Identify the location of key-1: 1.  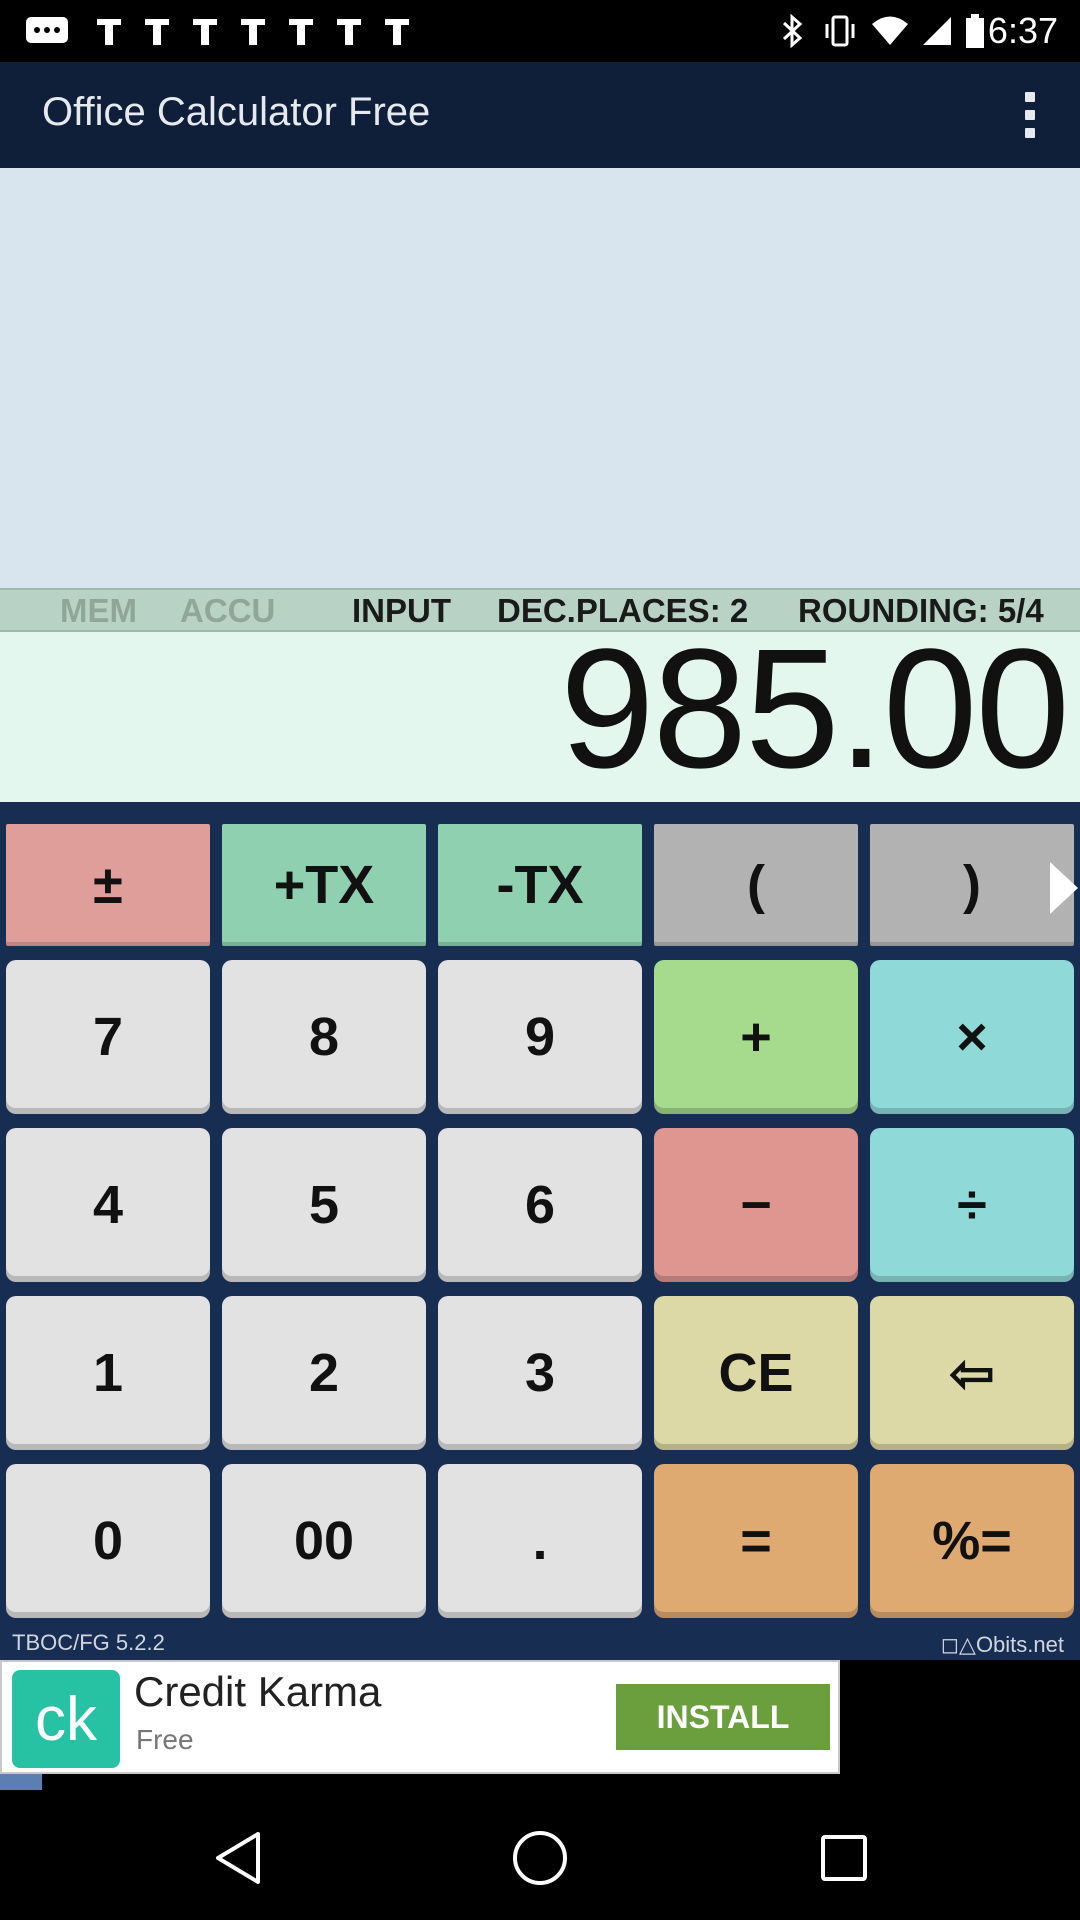
(108, 1373).